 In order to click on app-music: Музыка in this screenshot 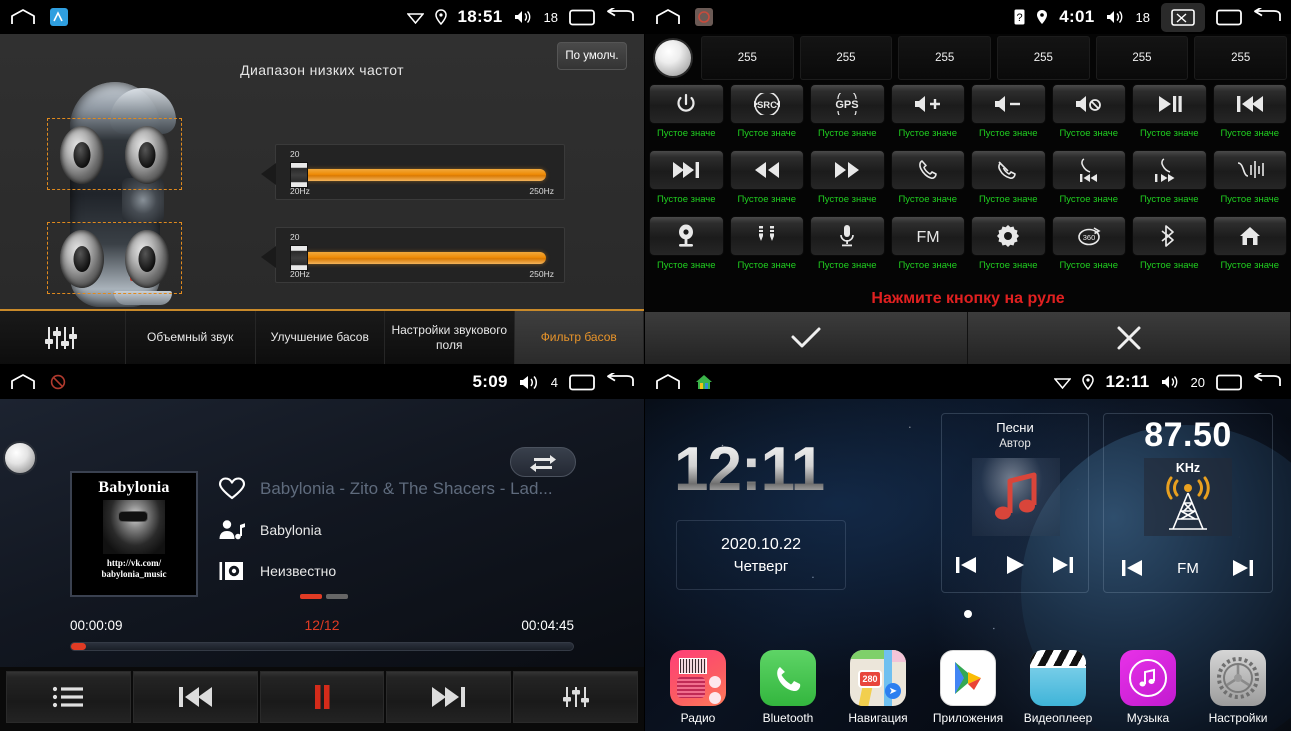, I will do `click(1148, 687)`.